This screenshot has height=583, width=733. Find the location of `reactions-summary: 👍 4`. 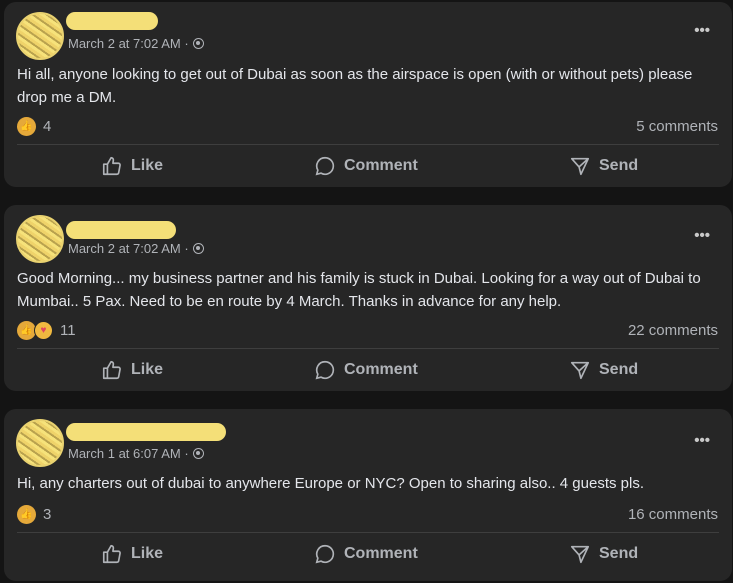

reactions-summary: 👍 4 is located at coordinates (34, 126).